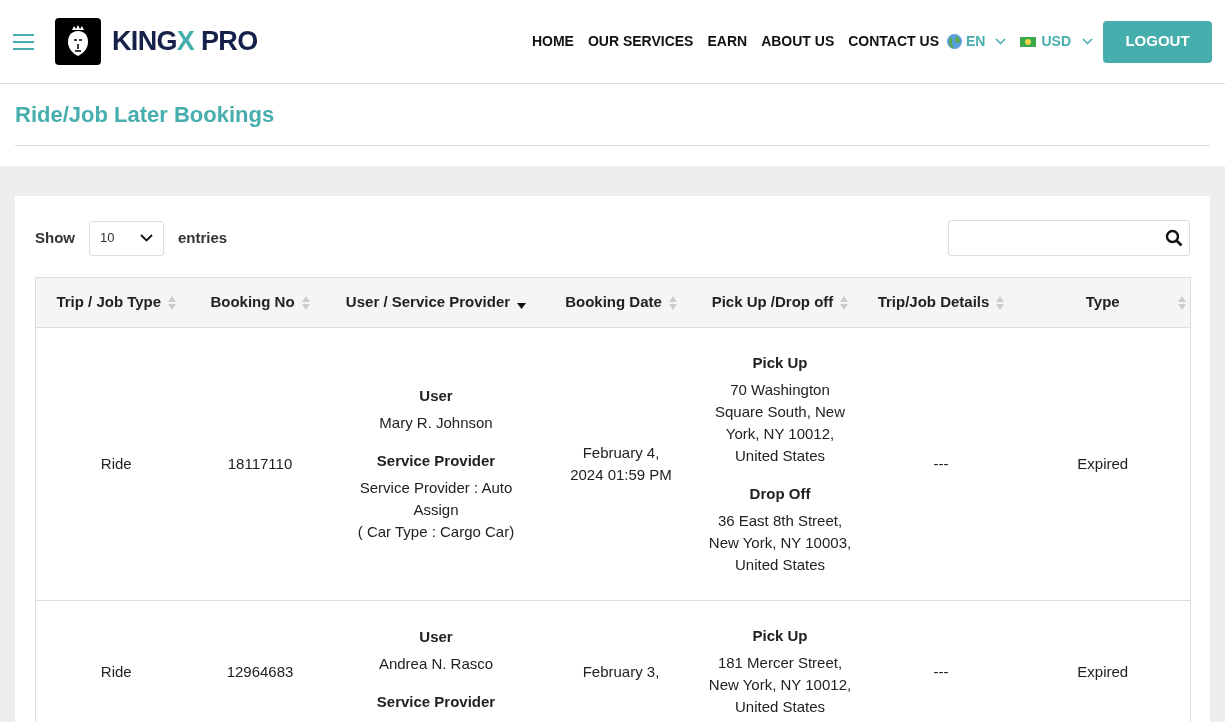 The image size is (1225, 722). Describe the element at coordinates (78, 41) in the screenshot. I see `lion-logo-icon` at that location.